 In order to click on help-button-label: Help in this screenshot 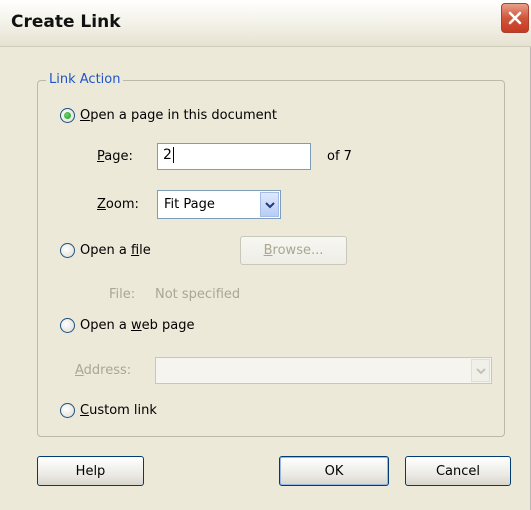, I will do `click(90, 471)`.